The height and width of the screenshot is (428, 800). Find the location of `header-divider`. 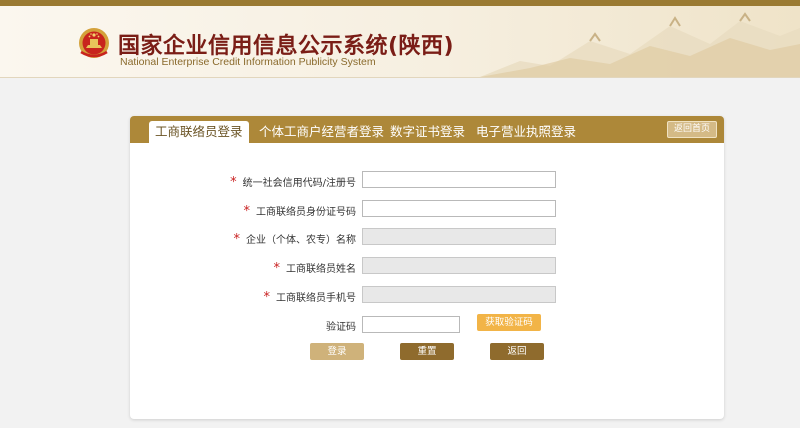

header-divider is located at coordinates (400, 77).